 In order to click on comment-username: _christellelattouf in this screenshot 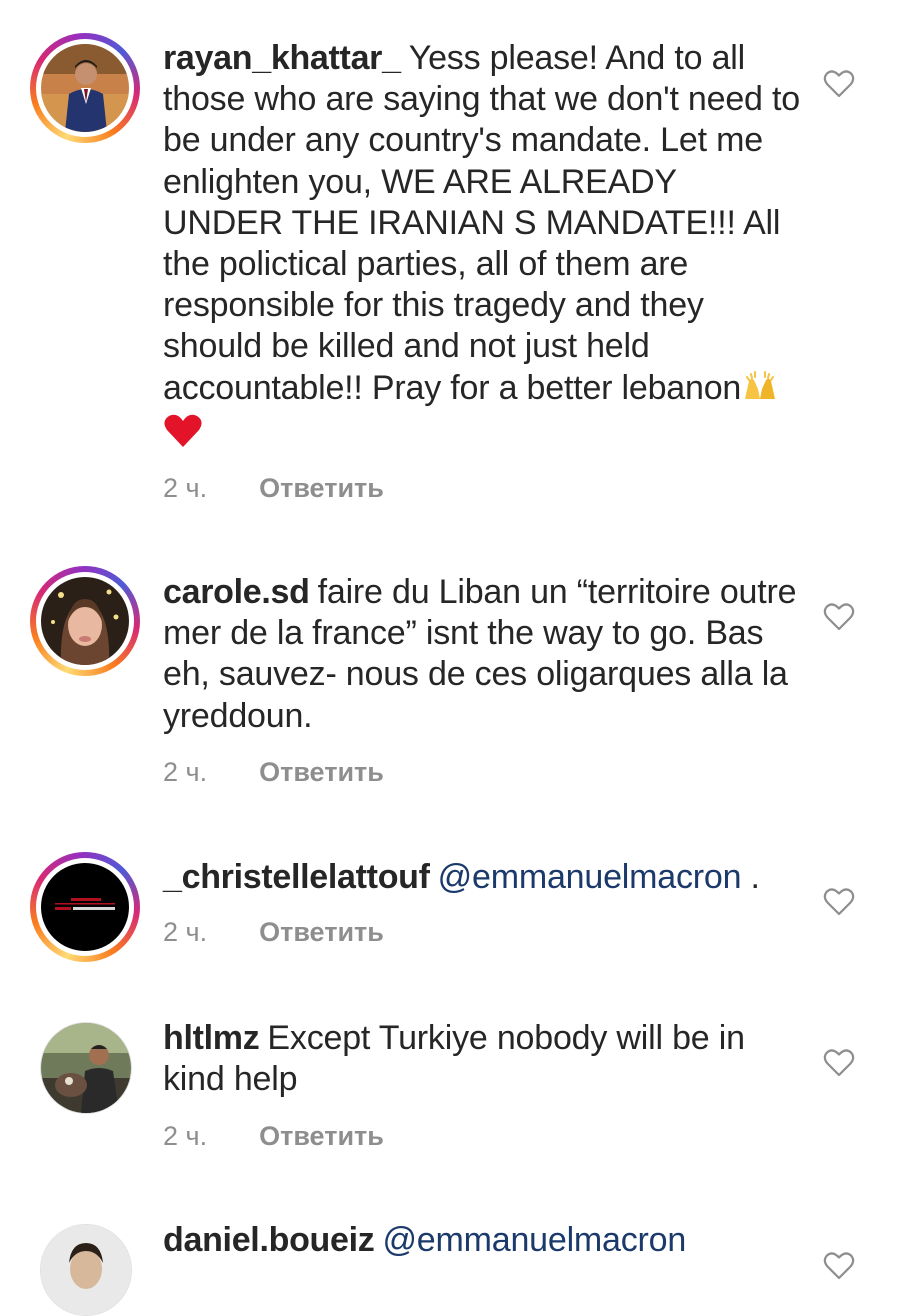, I will do `click(296, 877)`.